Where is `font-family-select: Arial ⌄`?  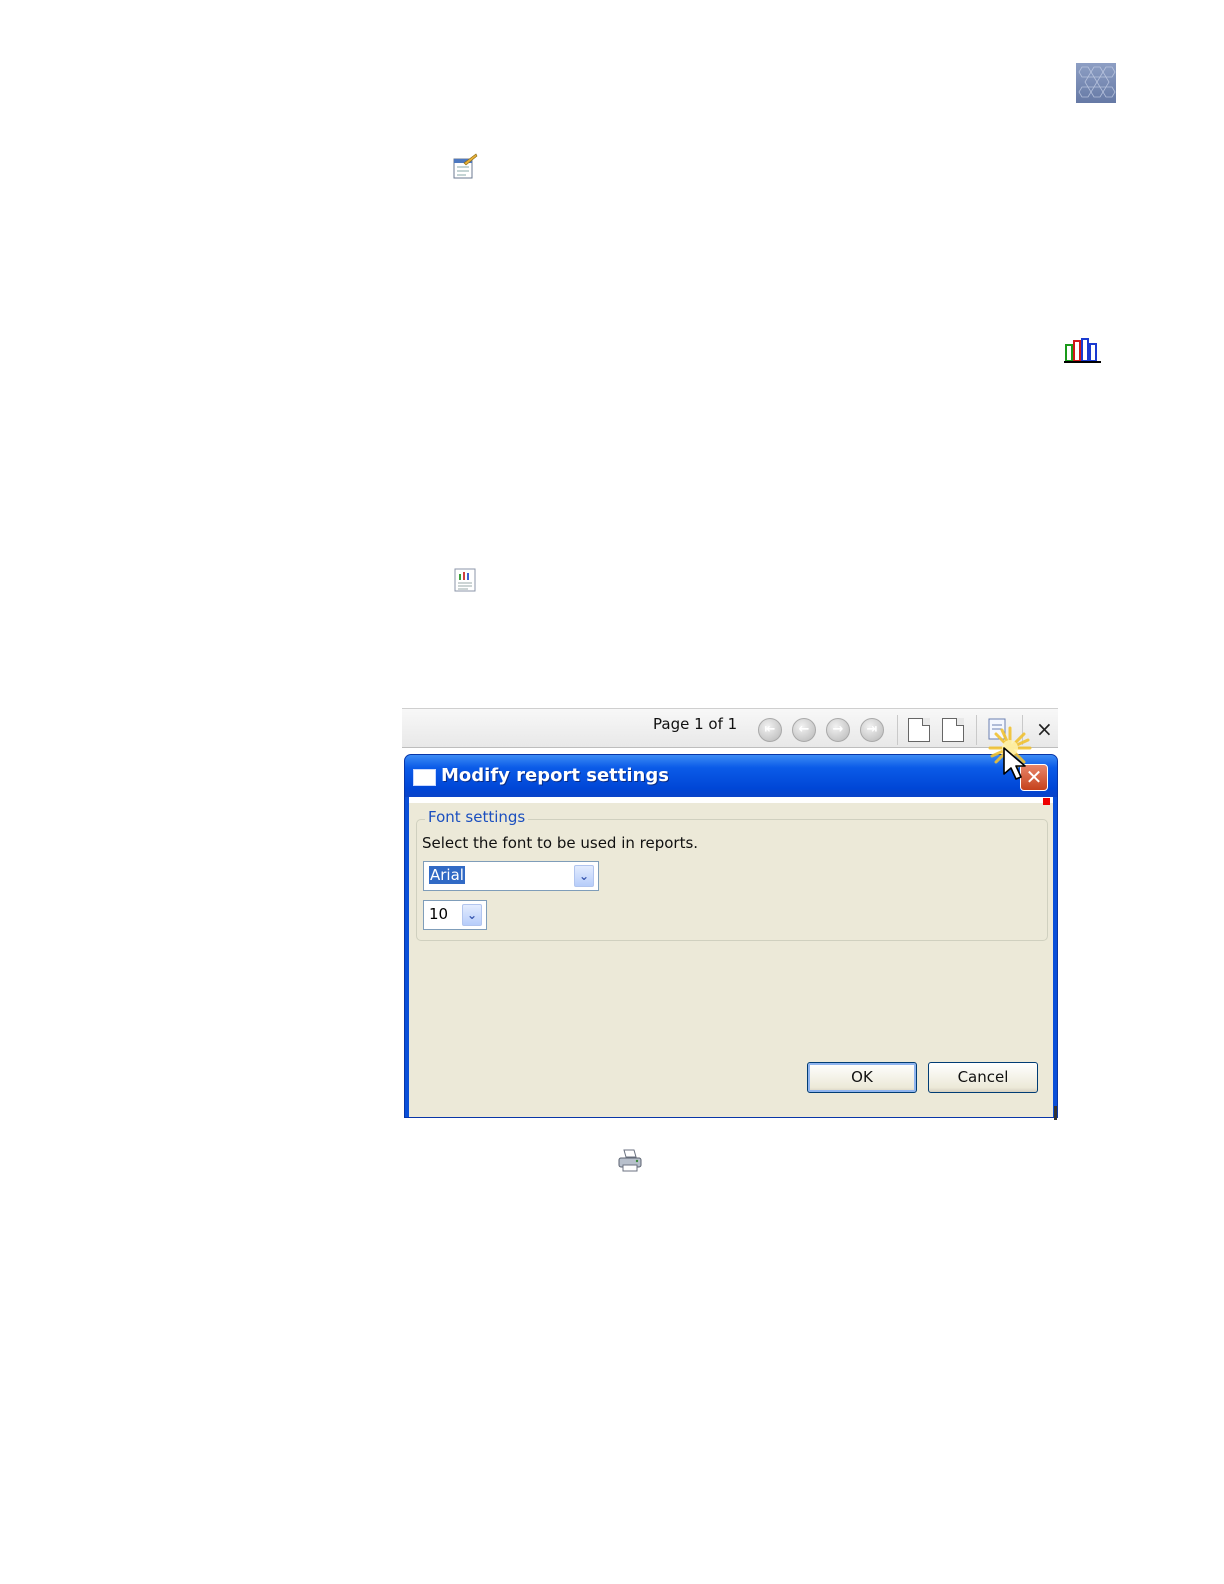
font-family-select: Arial ⌄ is located at coordinates (511, 876).